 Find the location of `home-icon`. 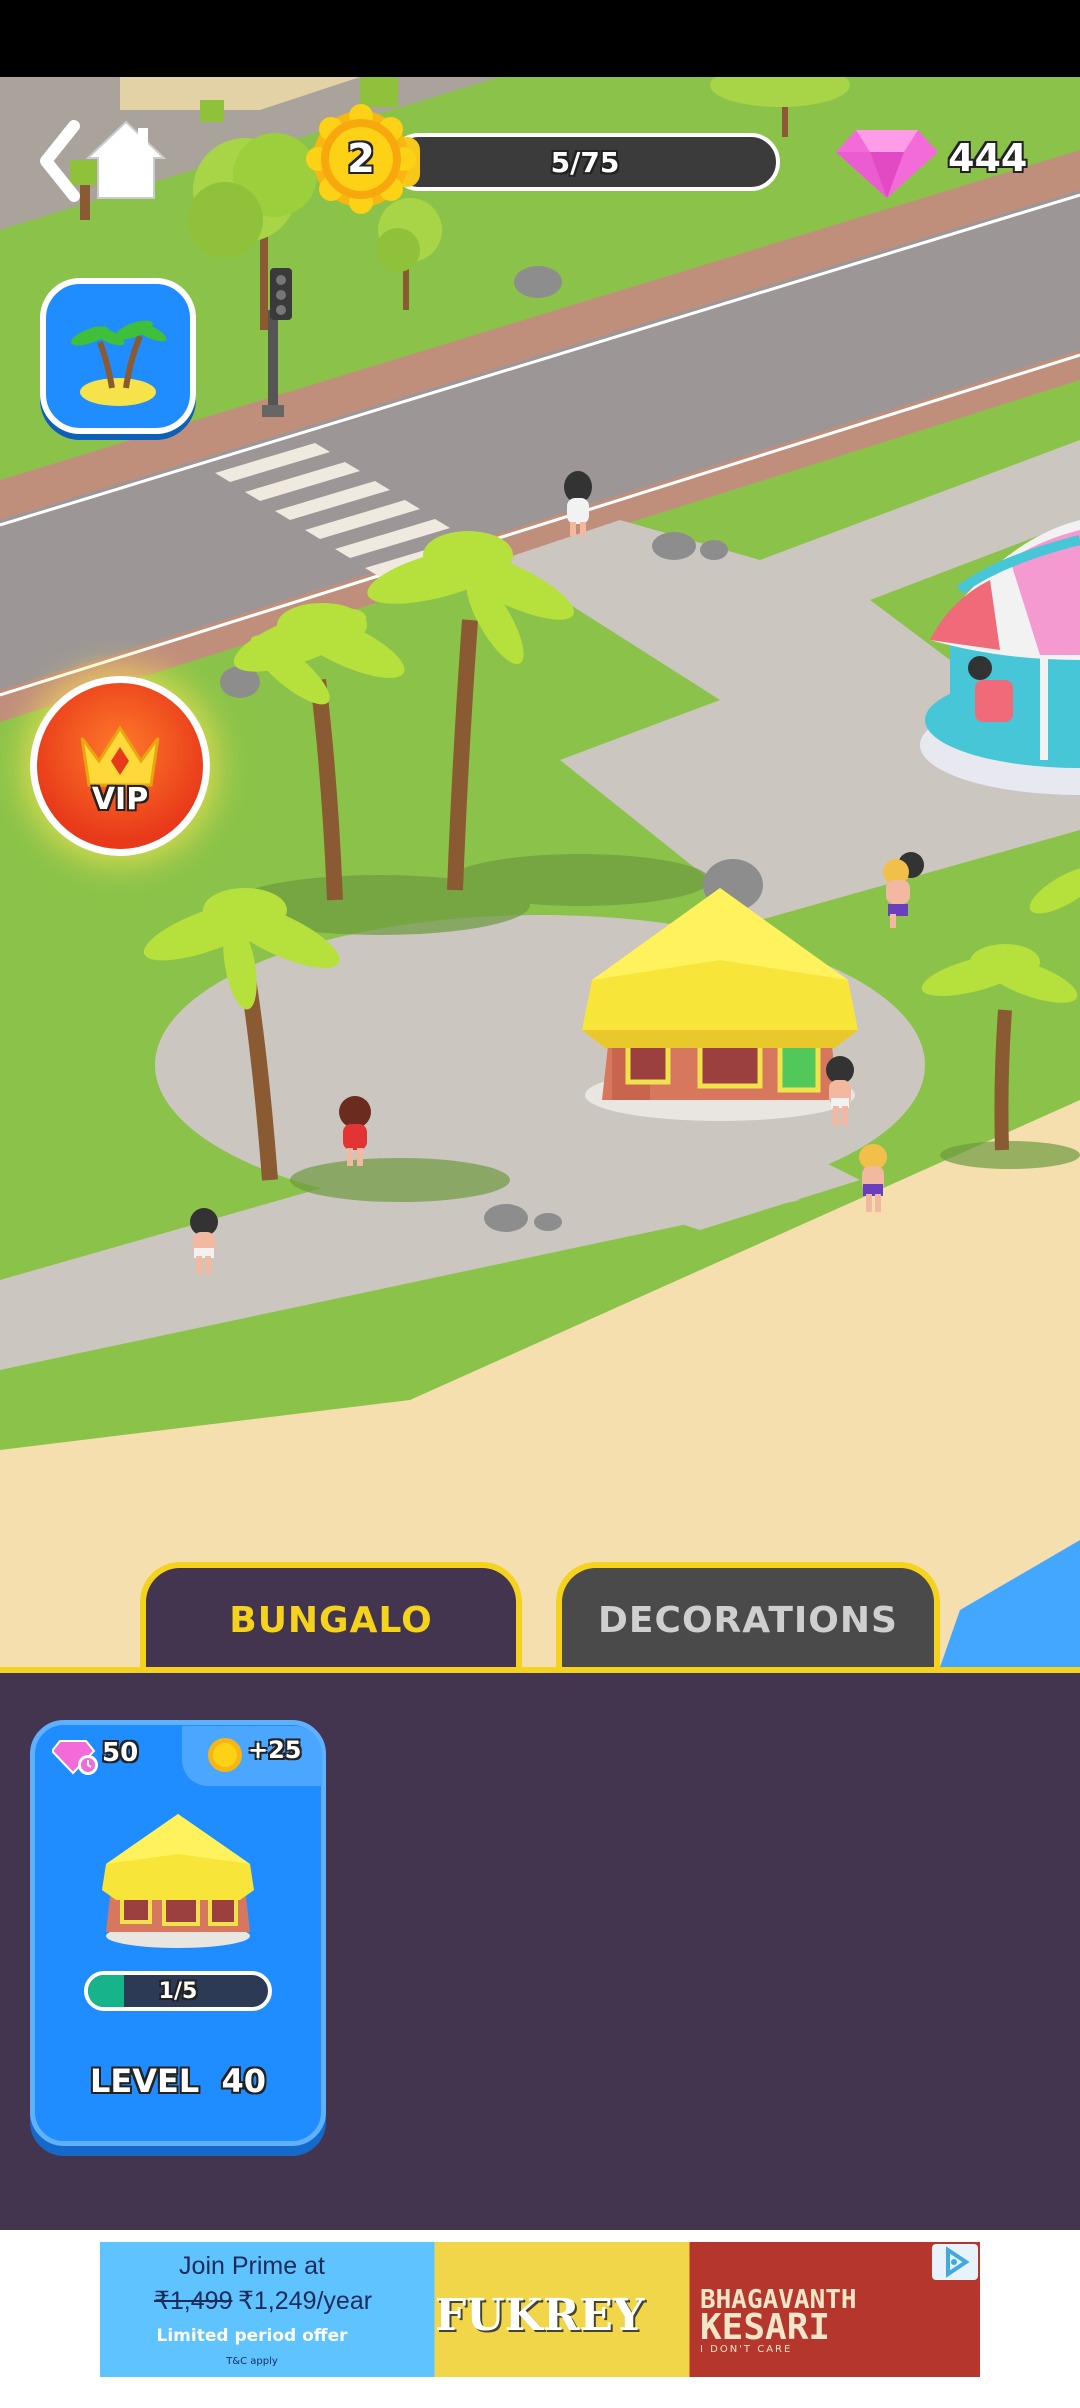

home-icon is located at coordinates (126, 159).